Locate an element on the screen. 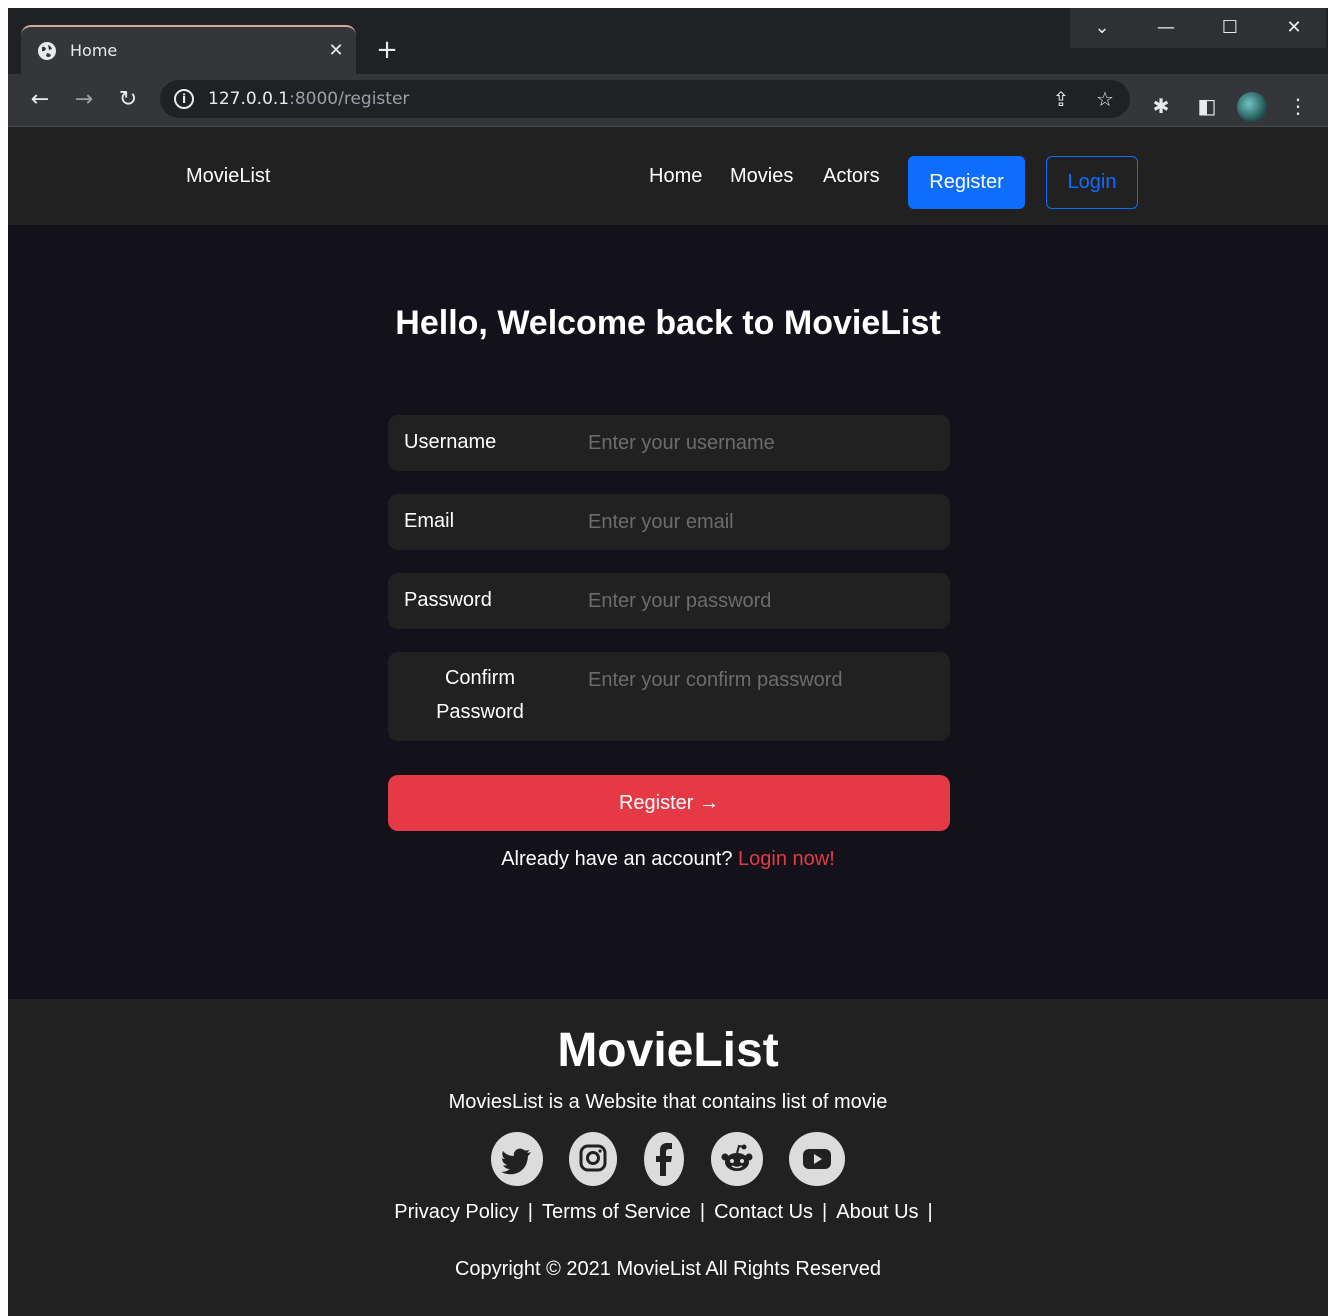 This screenshot has height=1316, width=1333. email-group: Email is located at coordinates (669, 522).